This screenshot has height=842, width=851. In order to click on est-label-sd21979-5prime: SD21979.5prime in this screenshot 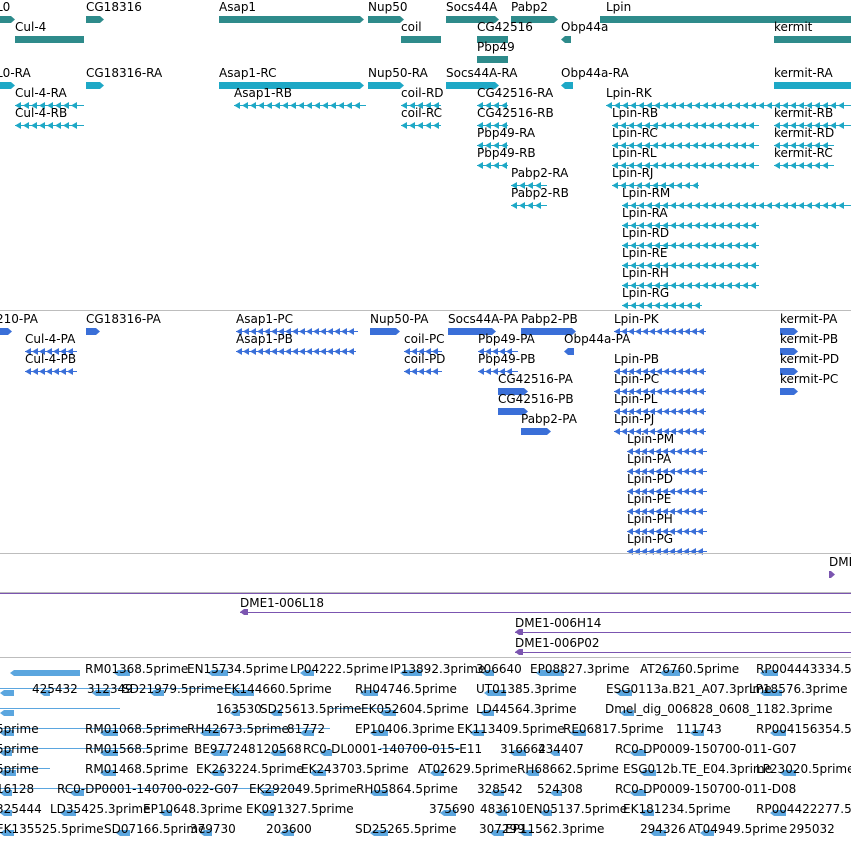, I will do `click(173, 689)`.